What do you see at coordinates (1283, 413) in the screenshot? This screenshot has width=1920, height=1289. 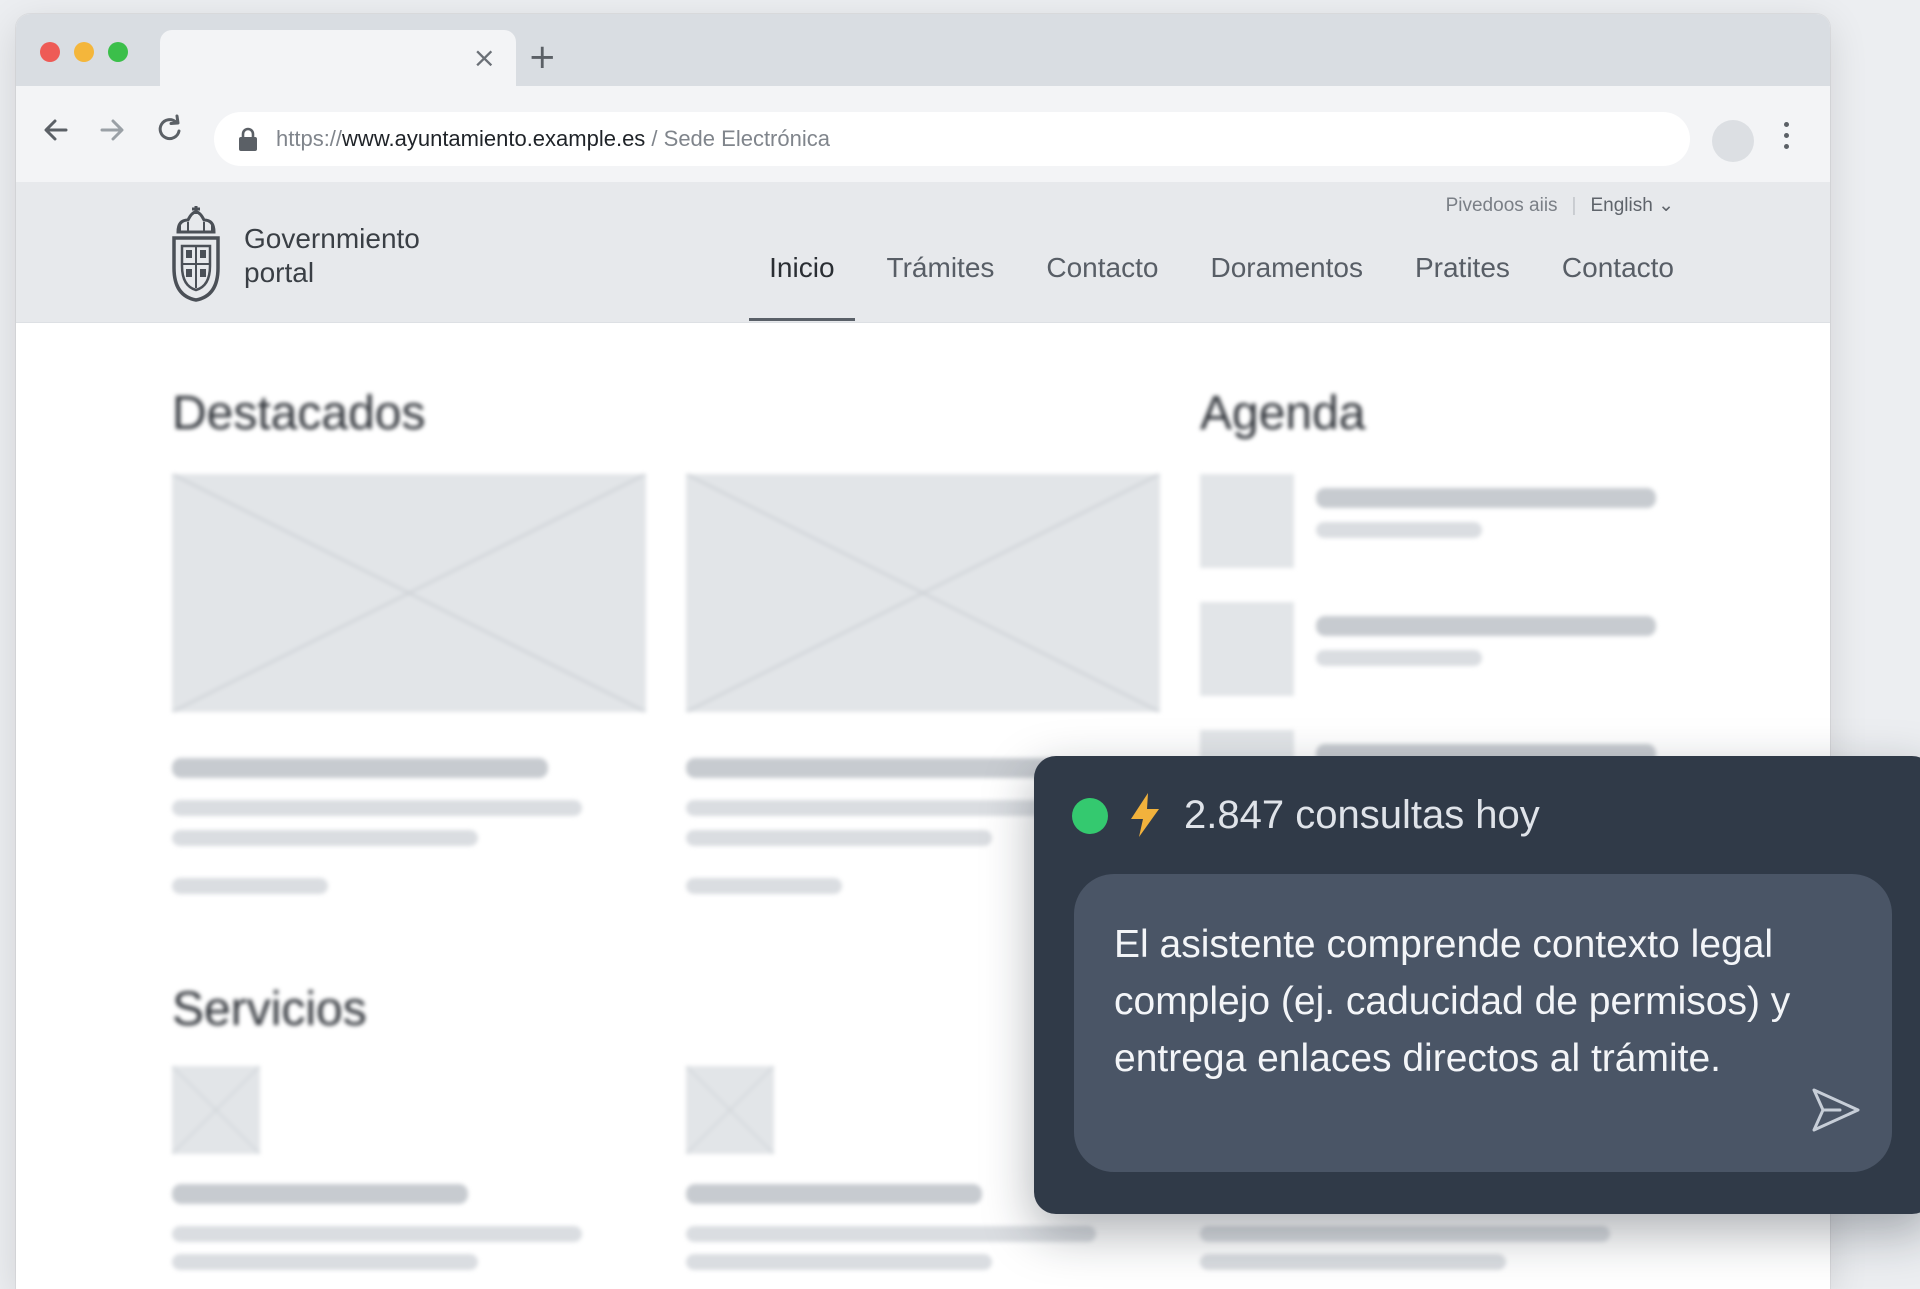 I see `agenda-heading: Agenda` at bounding box center [1283, 413].